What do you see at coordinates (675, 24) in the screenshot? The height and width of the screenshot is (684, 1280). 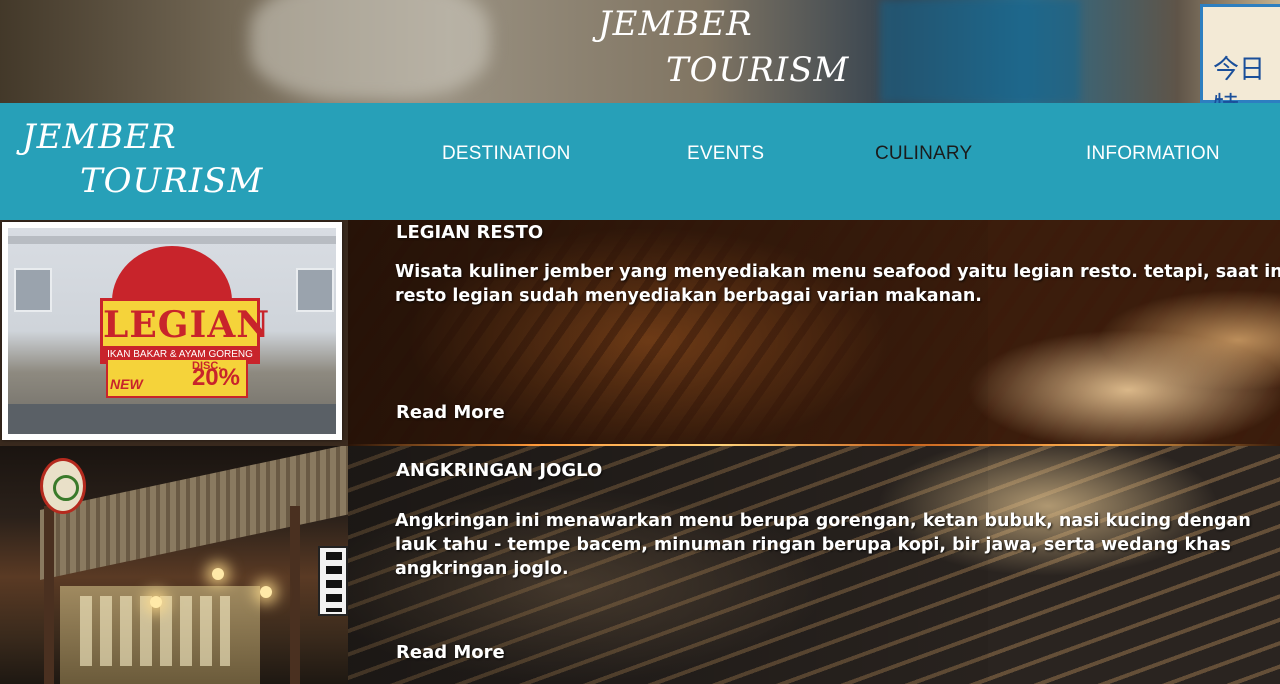 I see `banner-title-line1: JEMBER` at bounding box center [675, 24].